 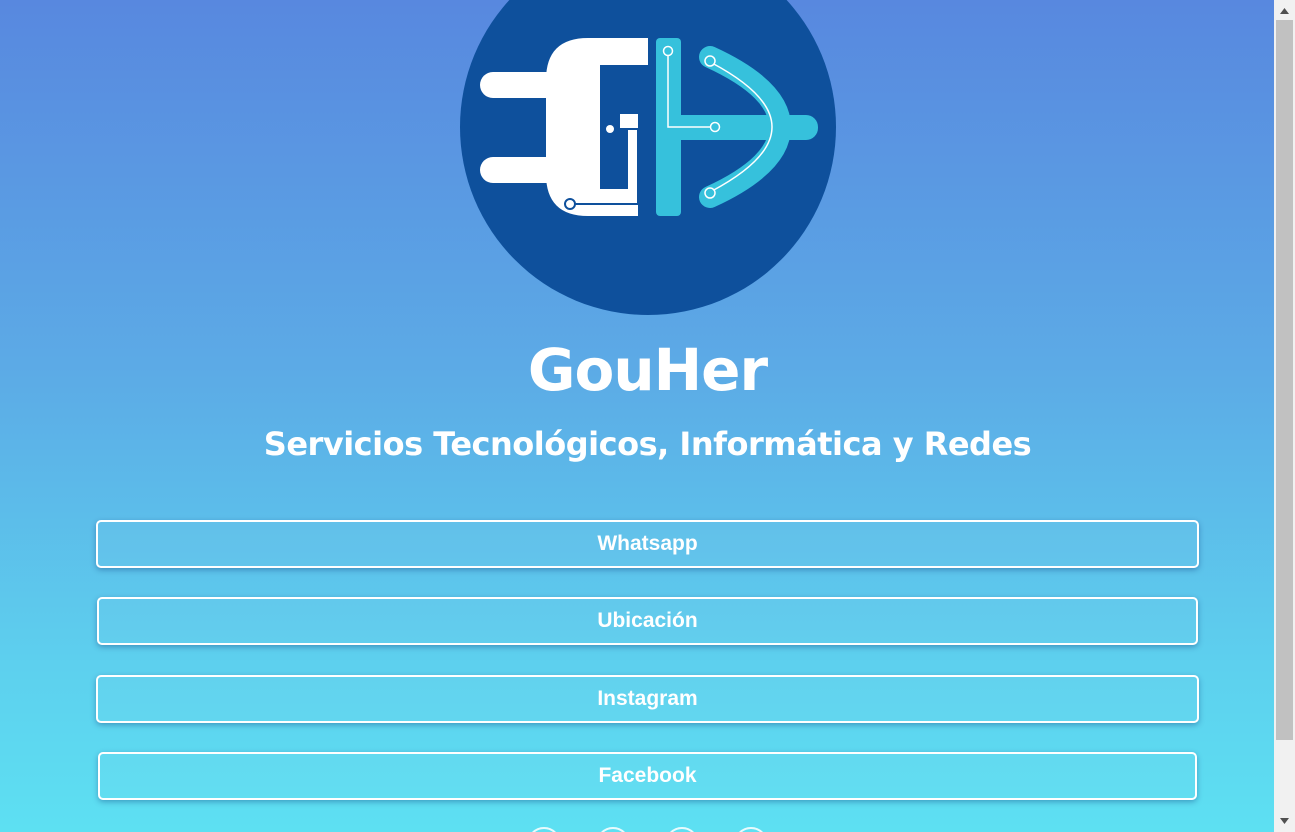 I want to click on vertical-scrollbar, so click(x=1284, y=416).